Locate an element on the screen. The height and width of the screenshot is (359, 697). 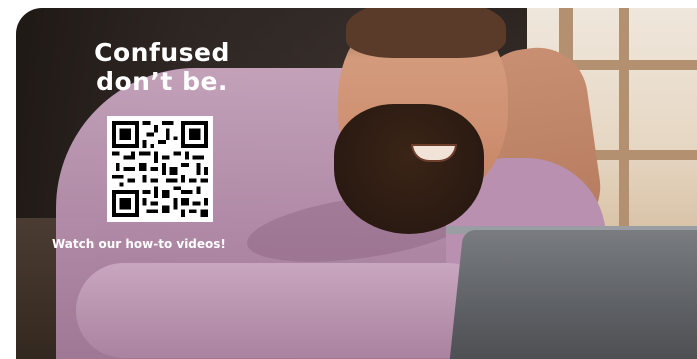
qr-code is located at coordinates (160, 169).